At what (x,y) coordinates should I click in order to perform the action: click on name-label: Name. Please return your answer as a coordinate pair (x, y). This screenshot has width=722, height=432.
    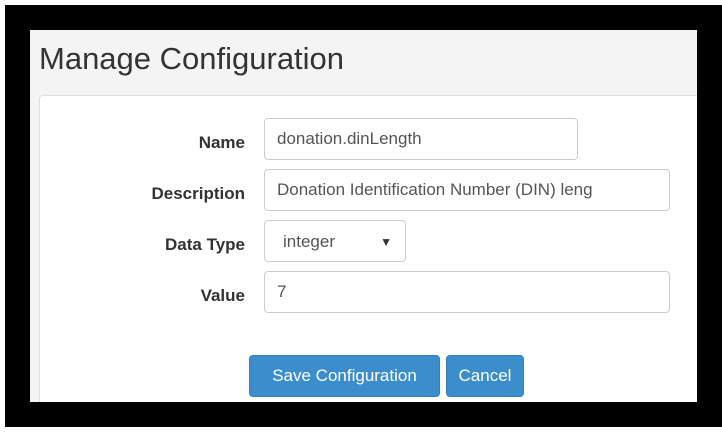
    Looking at the image, I should click on (221, 142).